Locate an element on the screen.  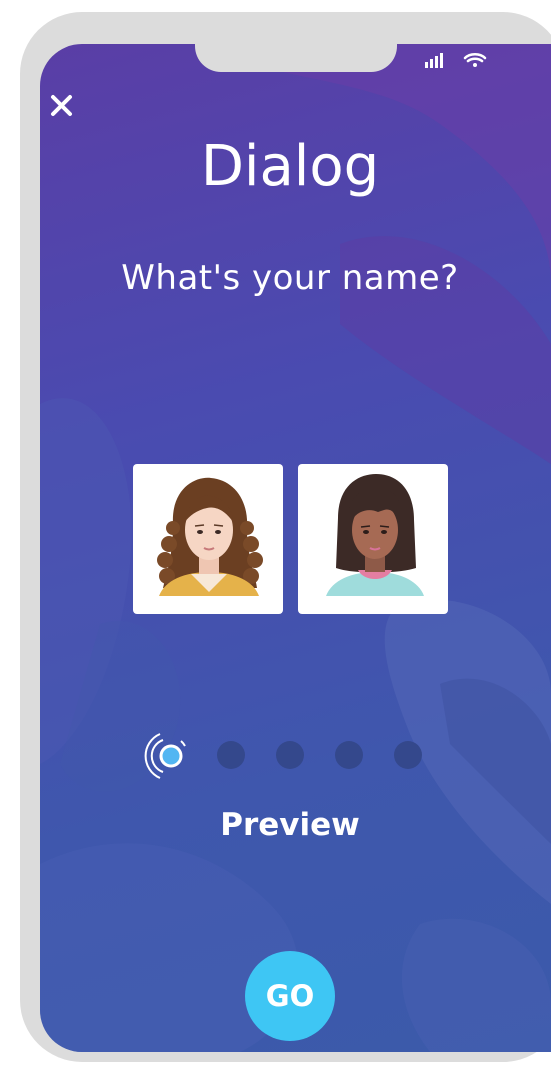
status-bar-icons is located at coordinates (456, 60).